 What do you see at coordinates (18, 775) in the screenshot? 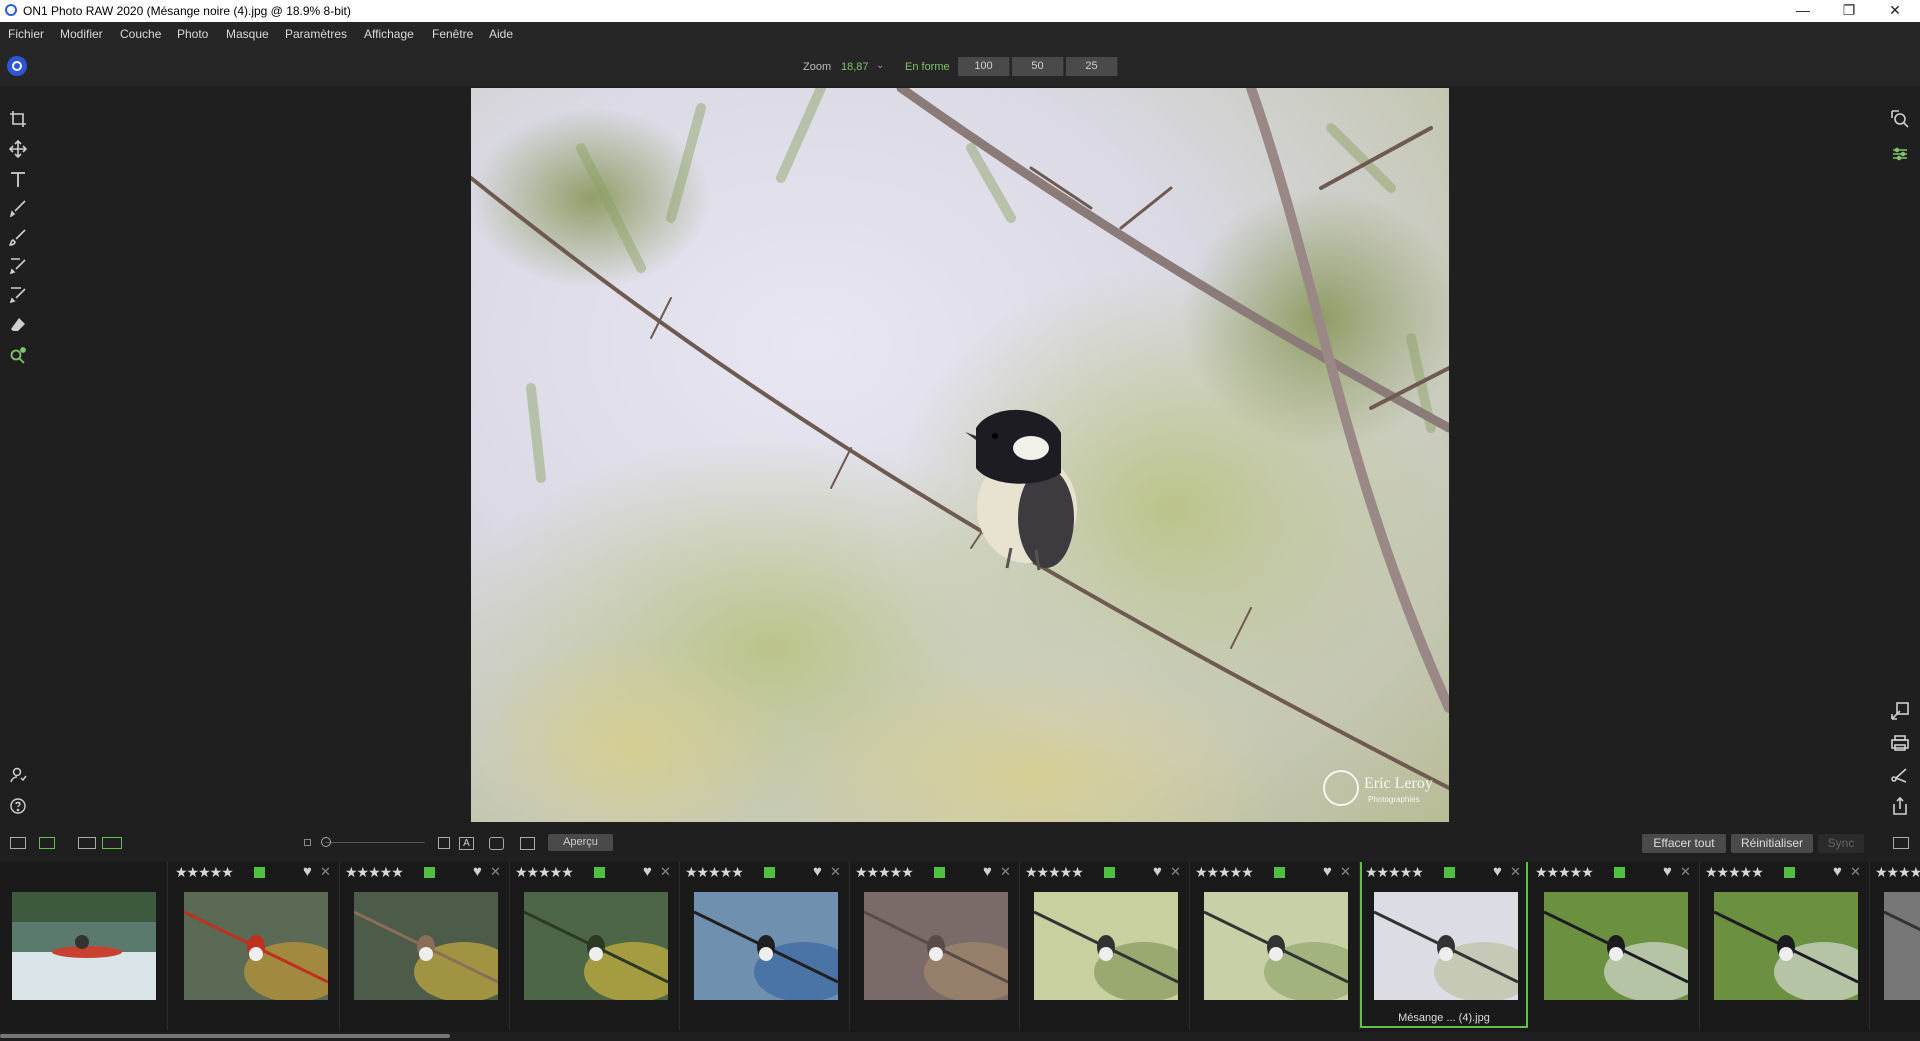
I see `user-icon` at bounding box center [18, 775].